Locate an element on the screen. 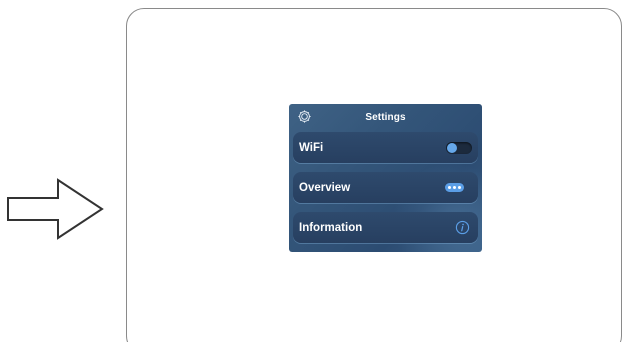  panel-title: Settings is located at coordinates (385, 117).